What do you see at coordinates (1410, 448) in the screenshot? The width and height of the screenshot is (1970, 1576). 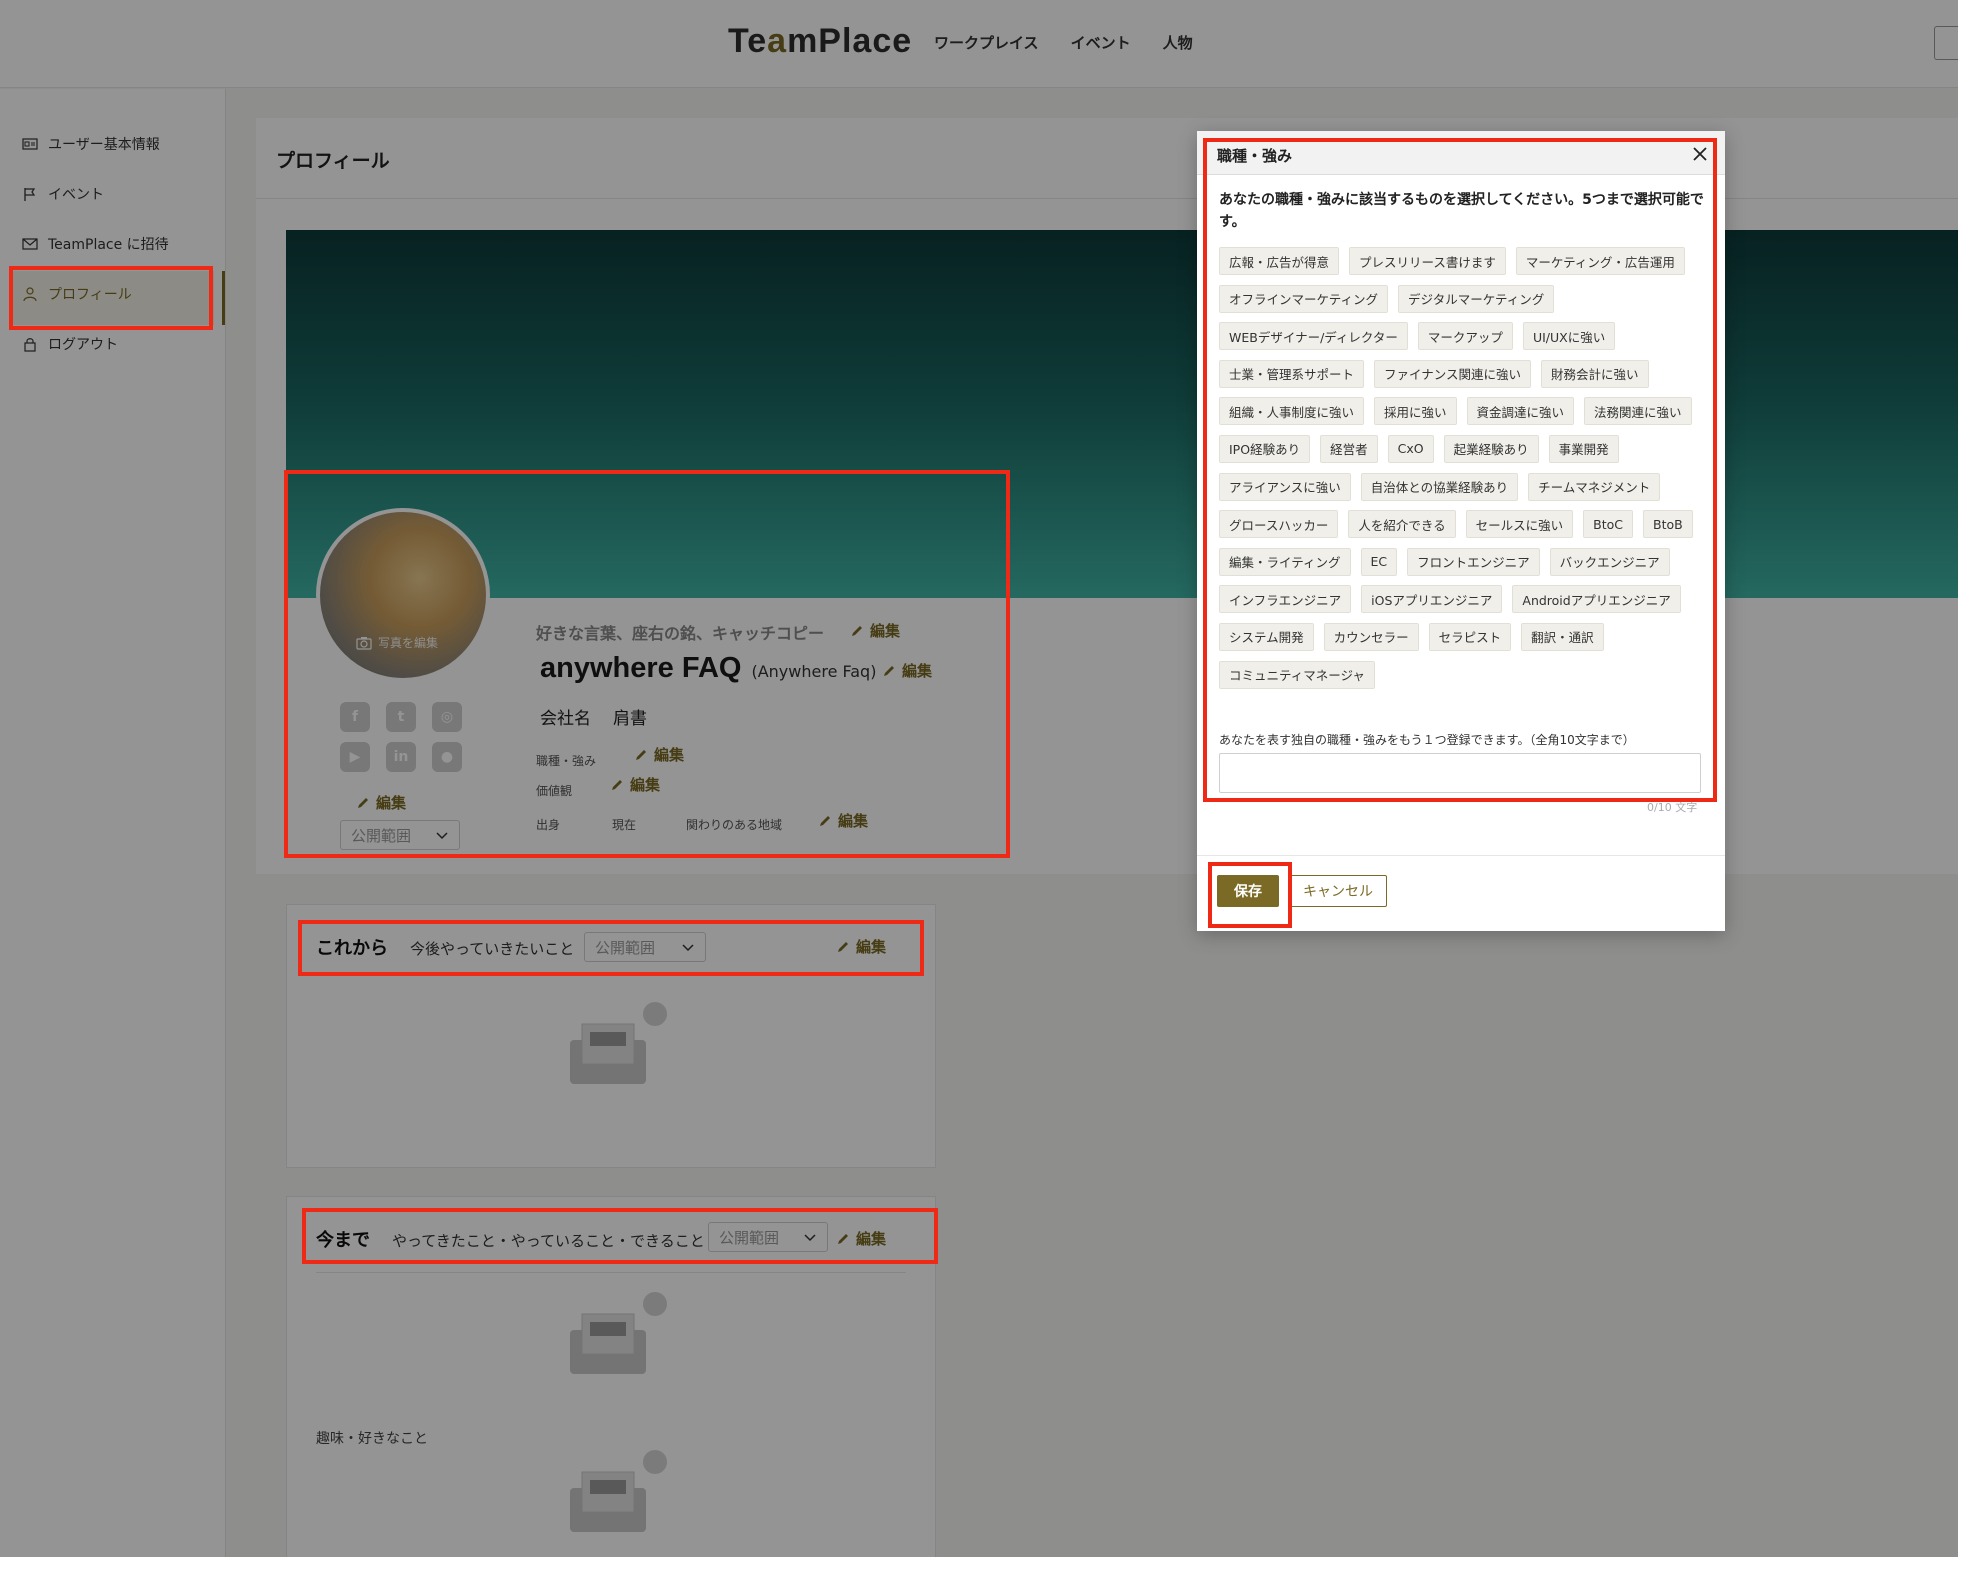 I see `strength-tag: CxO` at bounding box center [1410, 448].